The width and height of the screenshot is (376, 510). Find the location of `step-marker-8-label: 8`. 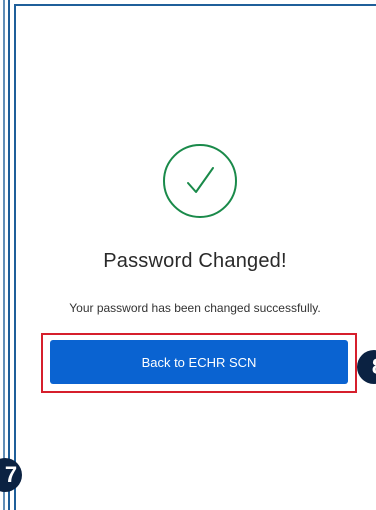

step-marker-8-label: 8 is located at coordinates (374, 366).